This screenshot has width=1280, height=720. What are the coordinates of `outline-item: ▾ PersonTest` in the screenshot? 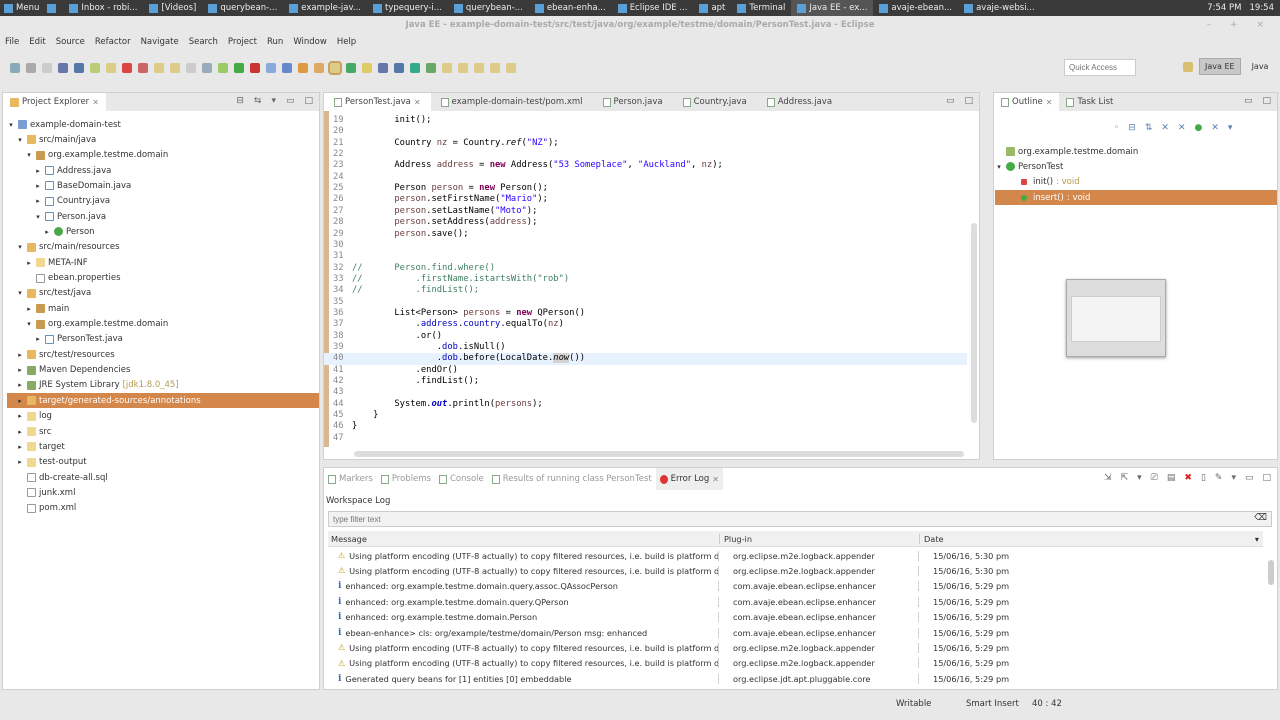 It's located at (1136, 166).